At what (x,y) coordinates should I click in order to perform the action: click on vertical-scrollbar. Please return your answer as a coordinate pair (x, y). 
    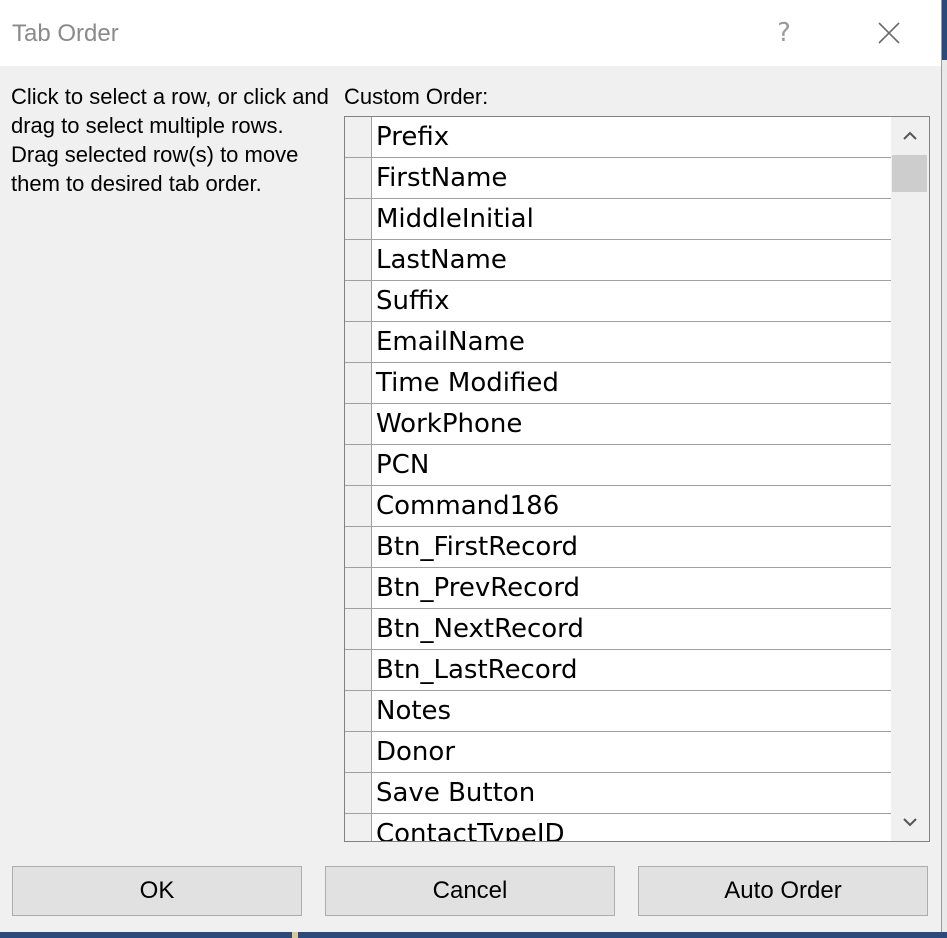
    Looking at the image, I should click on (910, 479).